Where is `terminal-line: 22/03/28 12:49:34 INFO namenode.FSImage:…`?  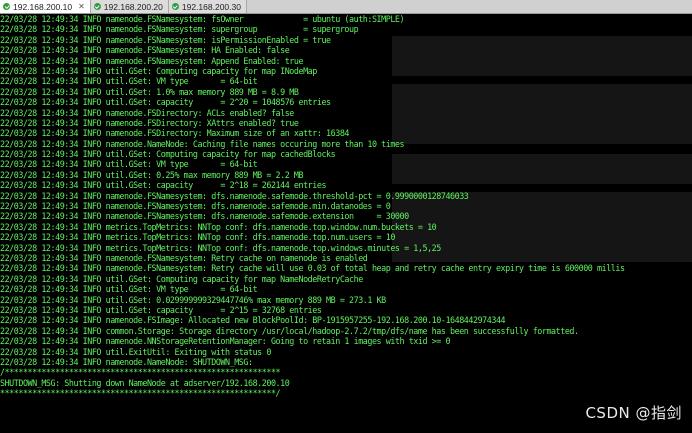 terminal-line: 22/03/28 12:49:34 INFO namenode.FSImage:… is located at coordinates (253, 320).